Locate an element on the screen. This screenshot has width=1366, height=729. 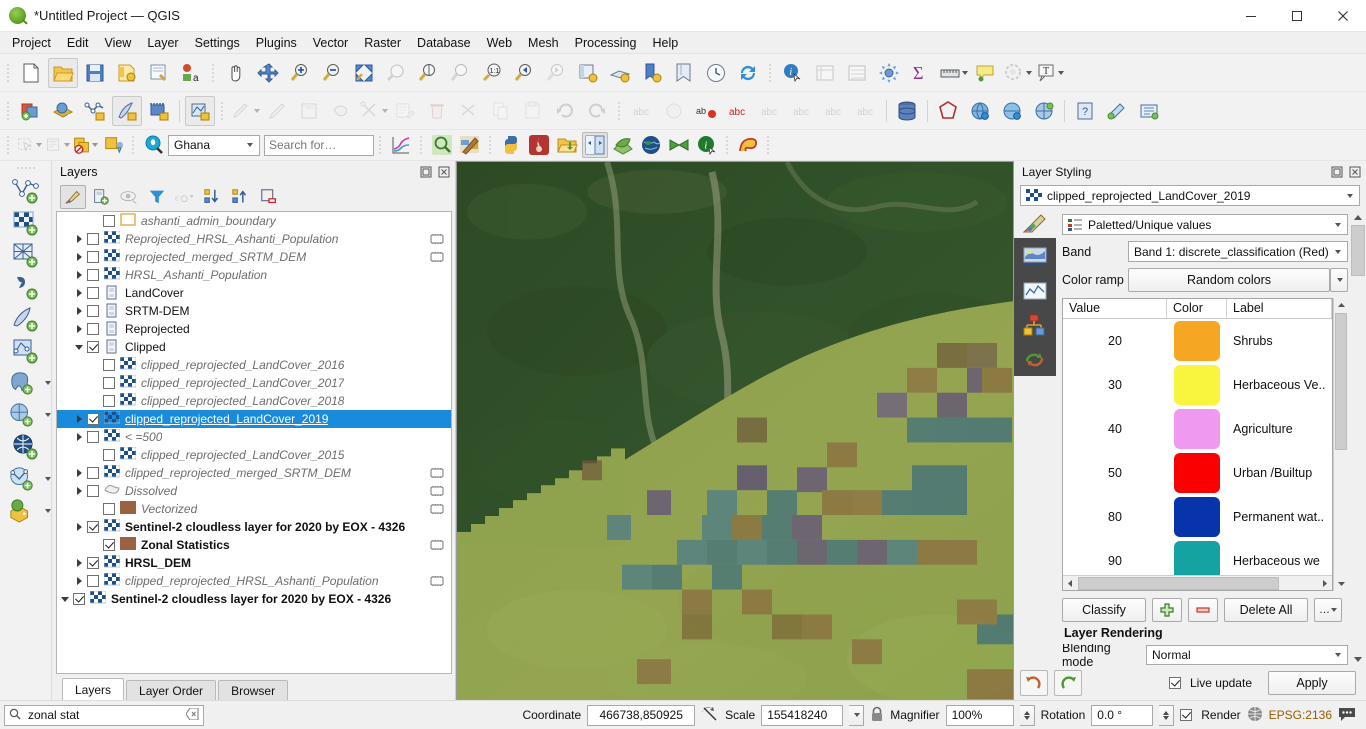
zoom-out-icon is located at coordinates (332, 73).